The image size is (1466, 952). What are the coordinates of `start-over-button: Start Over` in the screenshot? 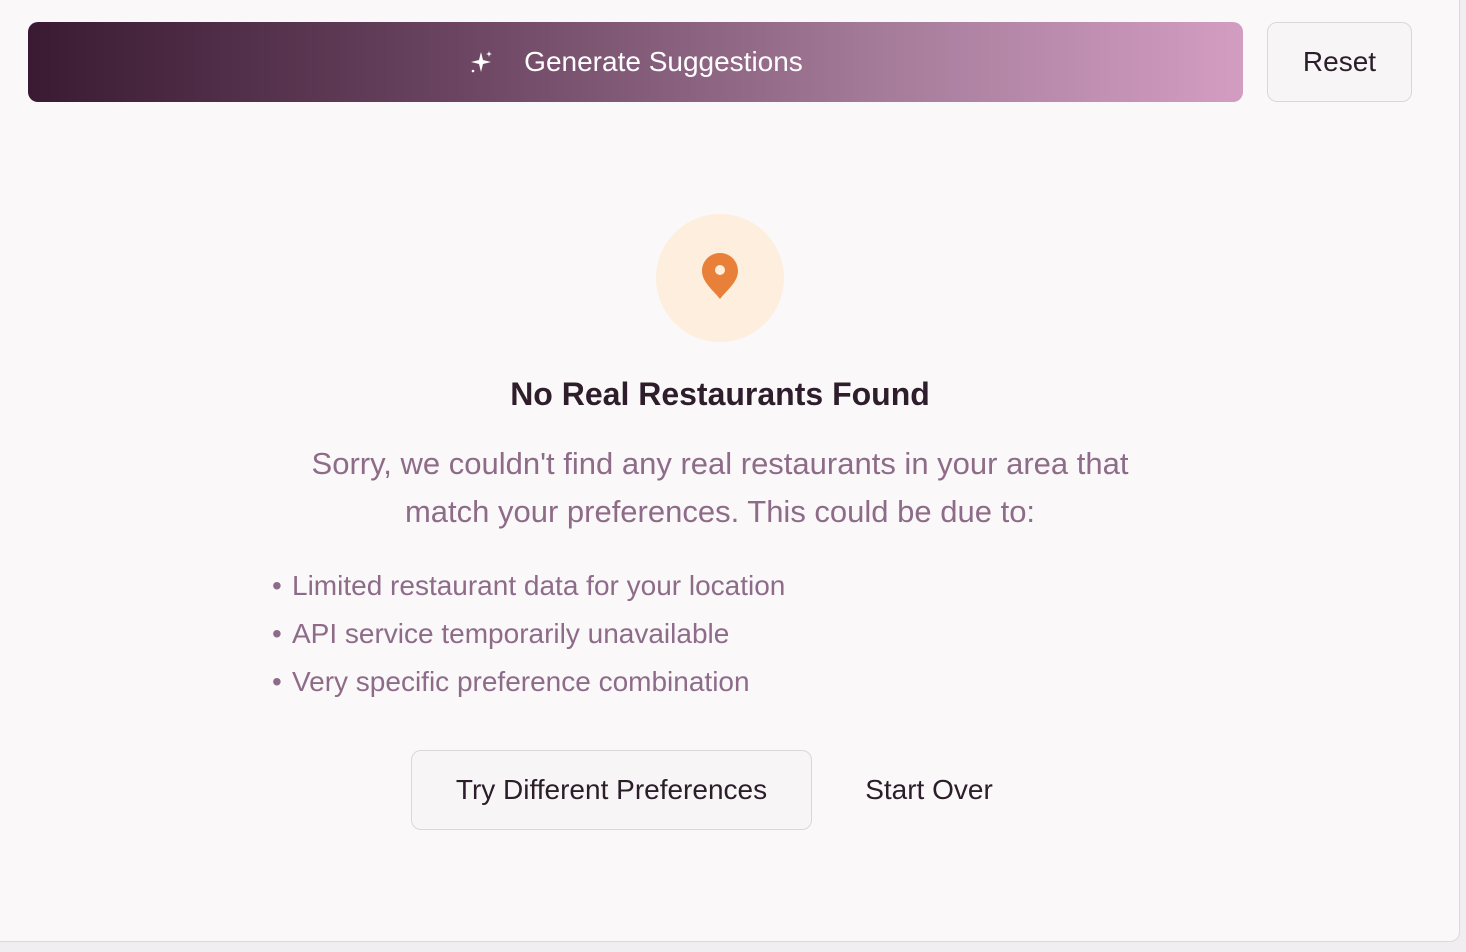 It's located at (929, 790).